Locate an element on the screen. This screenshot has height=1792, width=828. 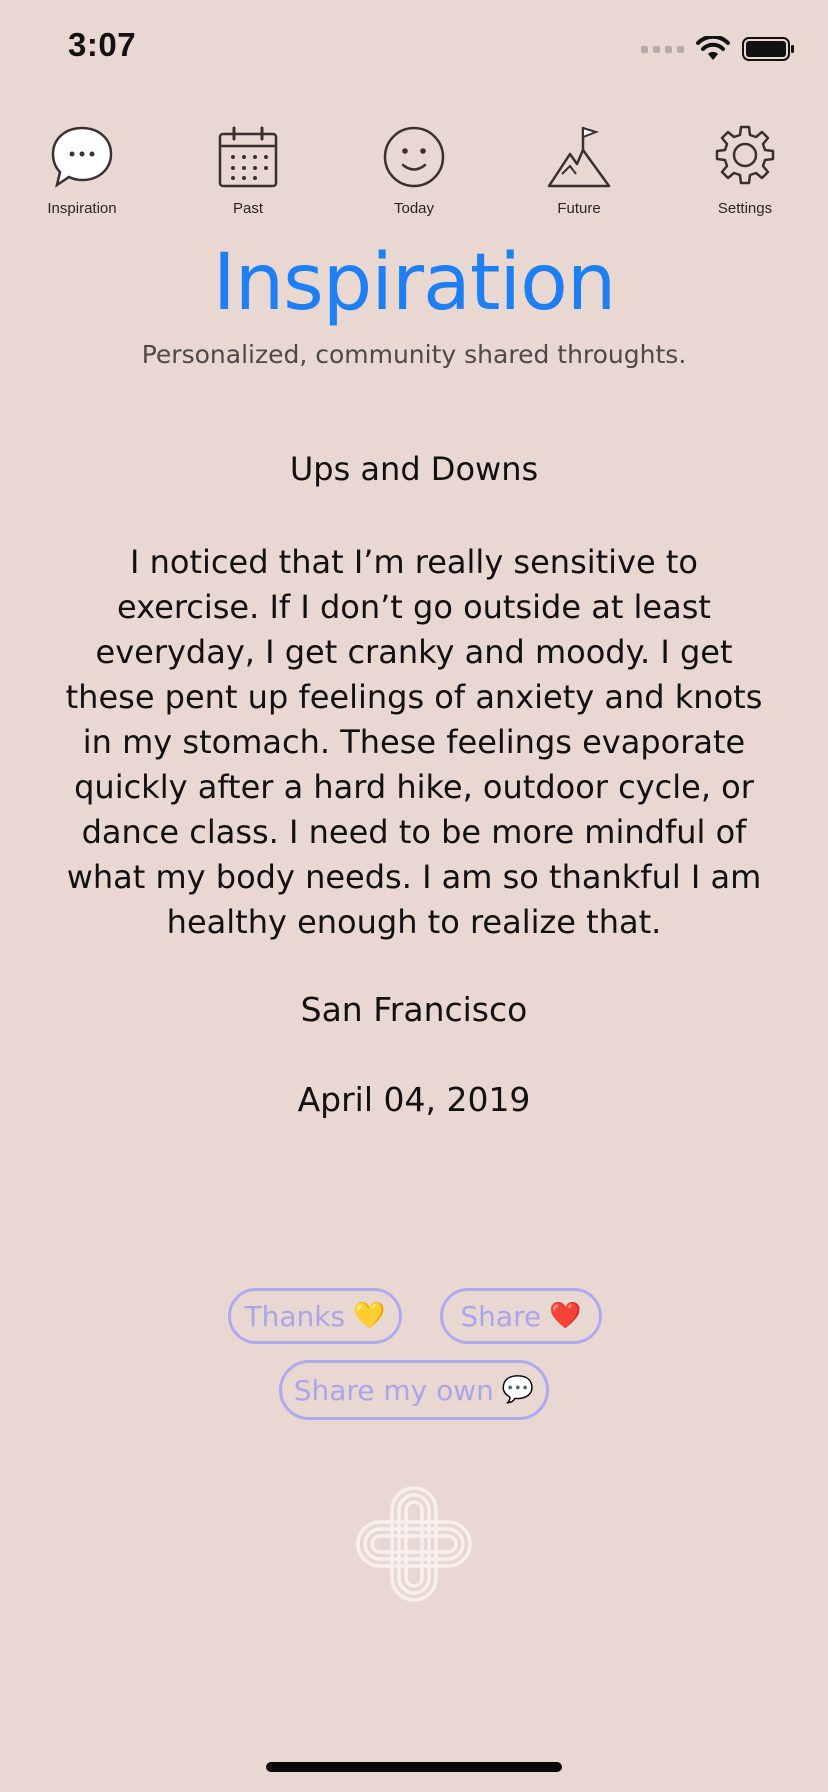
status-time: 3:07 is located at coordinates (102, 44).